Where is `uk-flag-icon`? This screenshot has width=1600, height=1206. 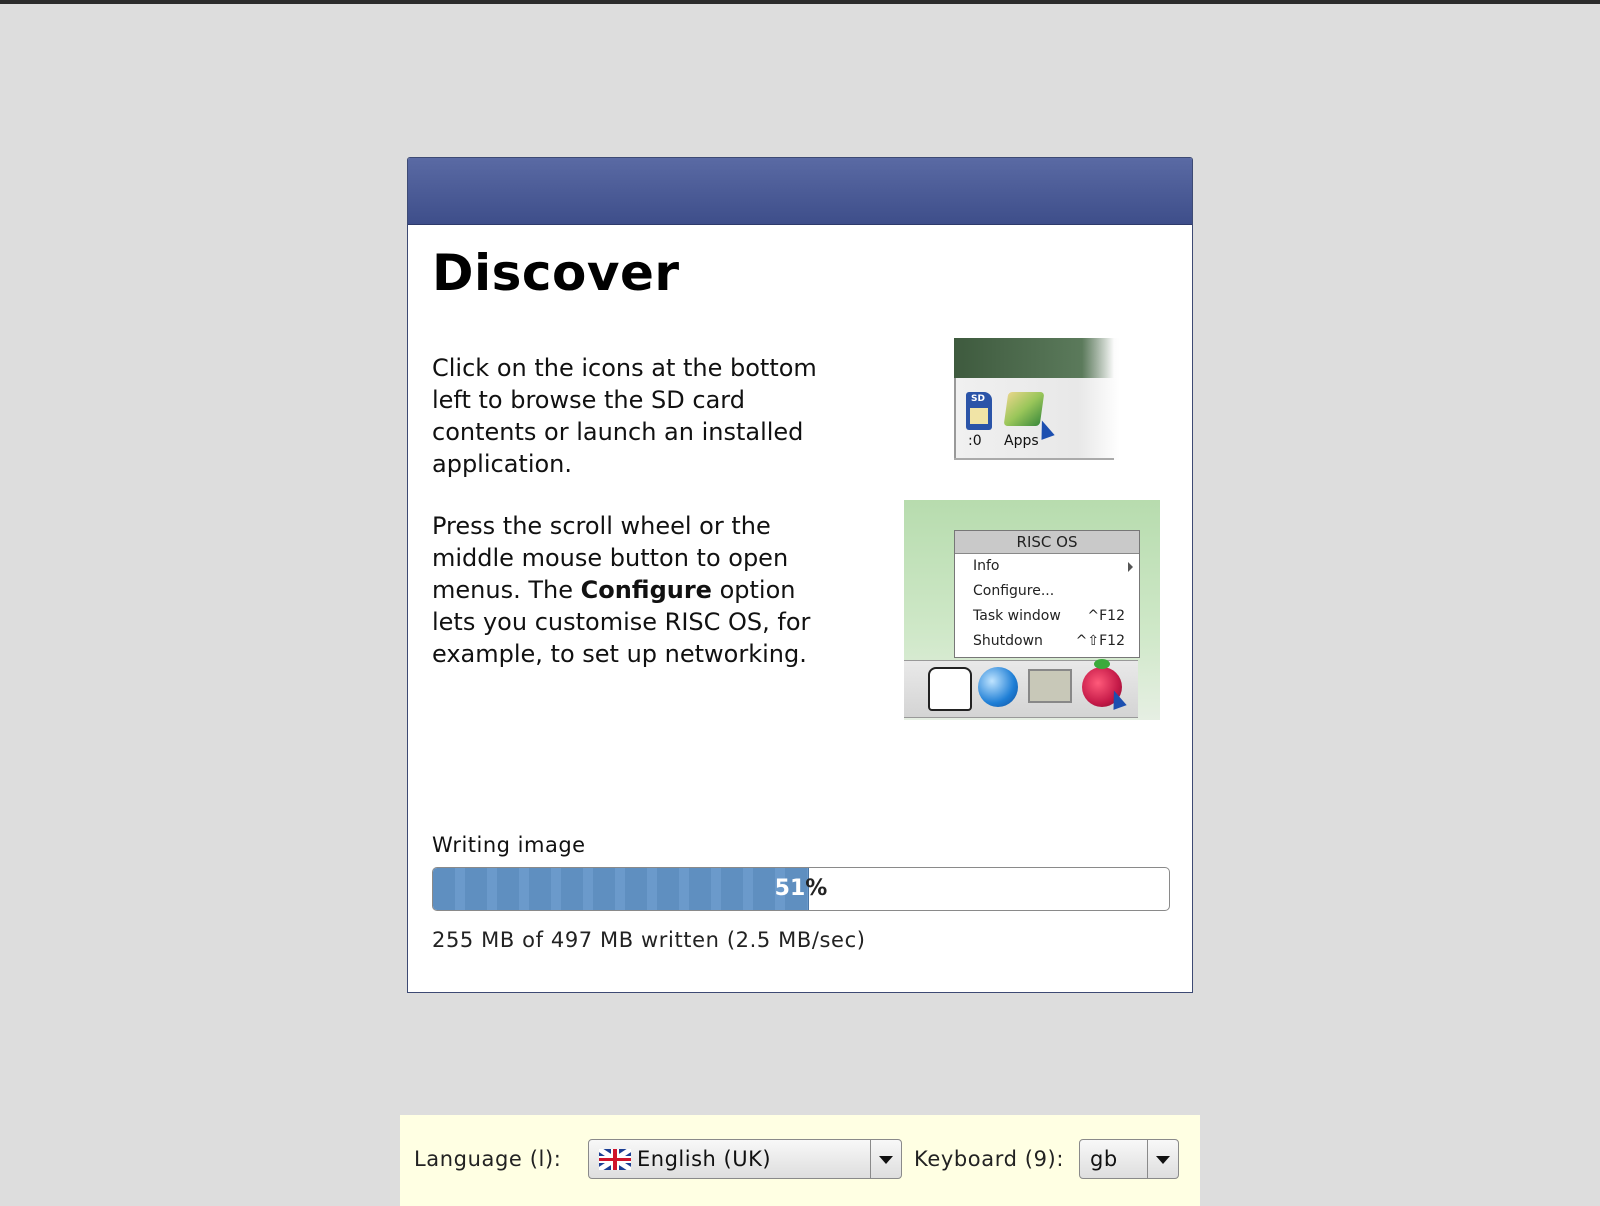 uk-flag-icon is located at coordinates (615, 1159).